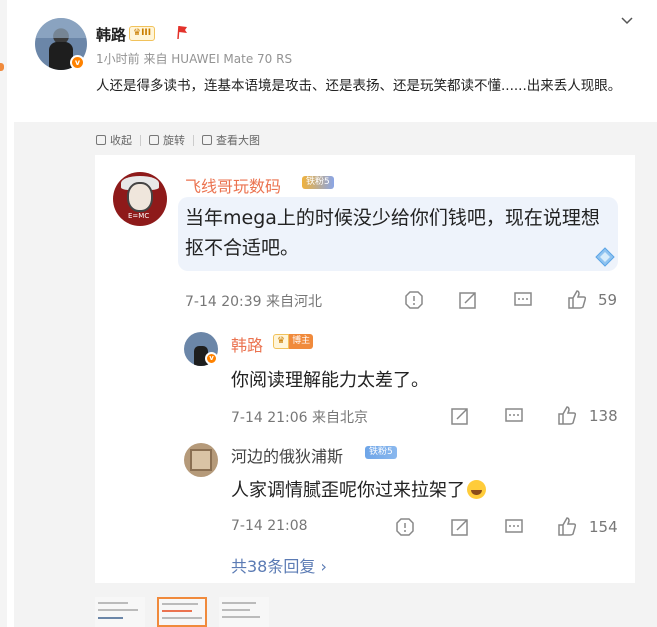 Image resolution: width=657 pixels, height=627 pixels. Describe the element at coordinates (233, 185) in the screenshot. I see `commenter-name: 飞线哥玩数码` at that location.